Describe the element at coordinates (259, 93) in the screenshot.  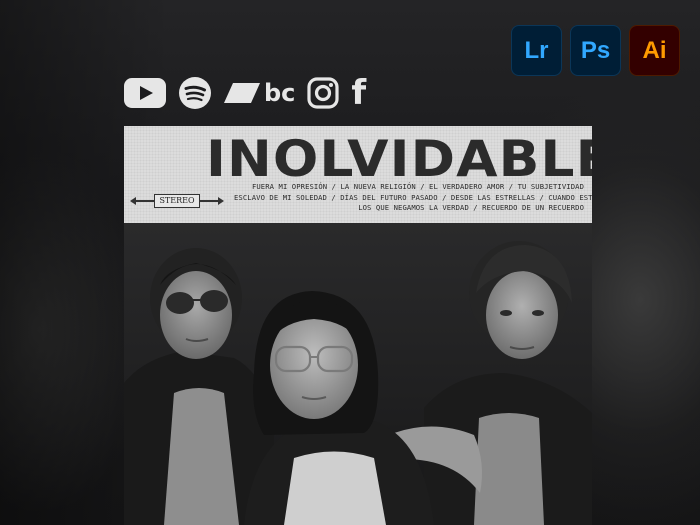
I see `bandcamp-icon: bc` at that location.